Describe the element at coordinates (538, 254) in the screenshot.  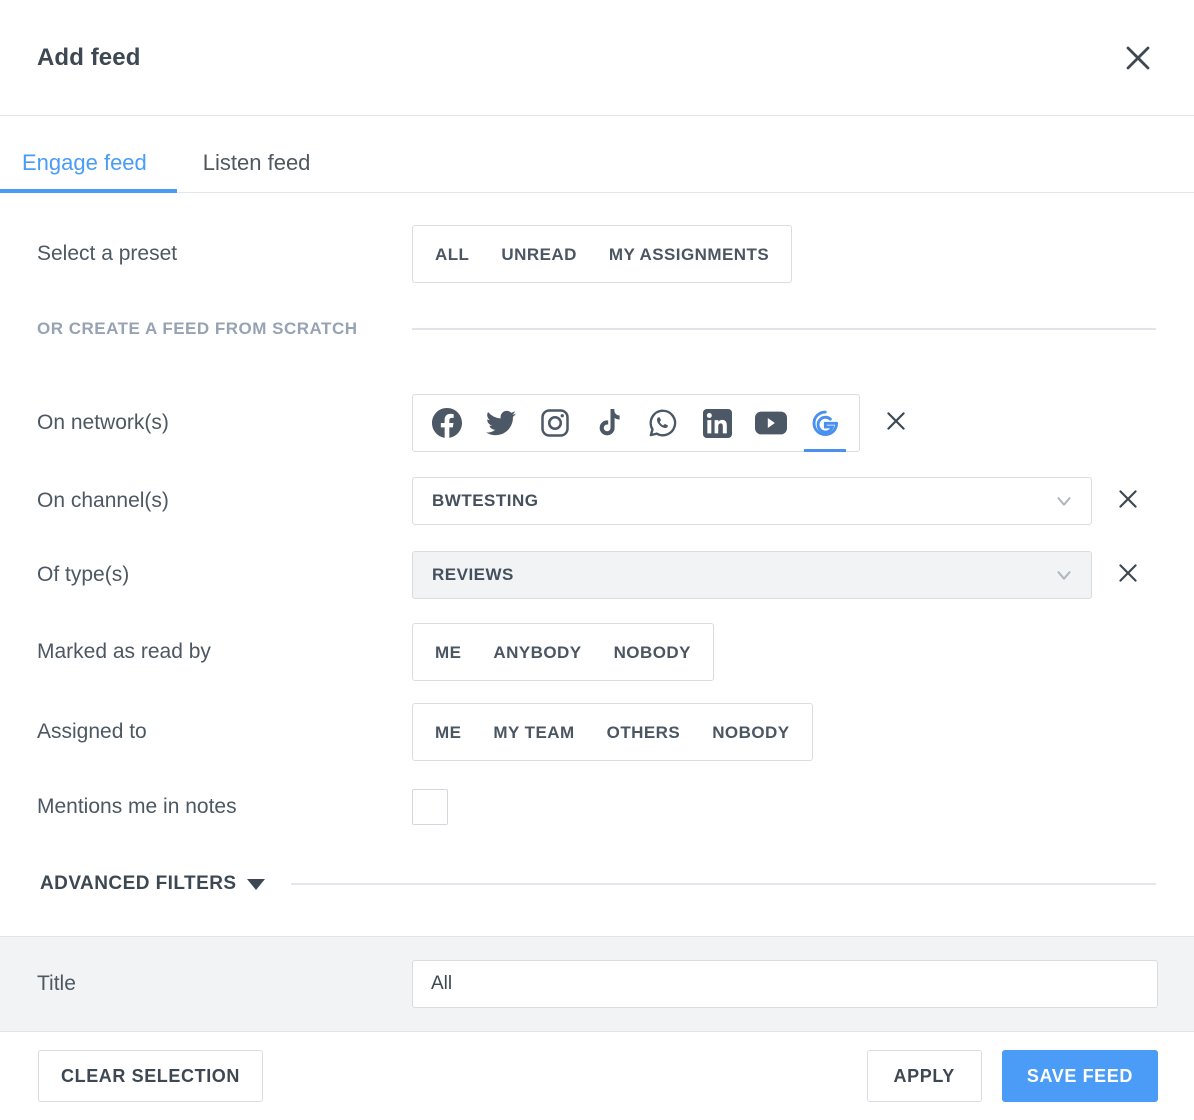
I see `preset-option-unread: UNREAD` at that location.